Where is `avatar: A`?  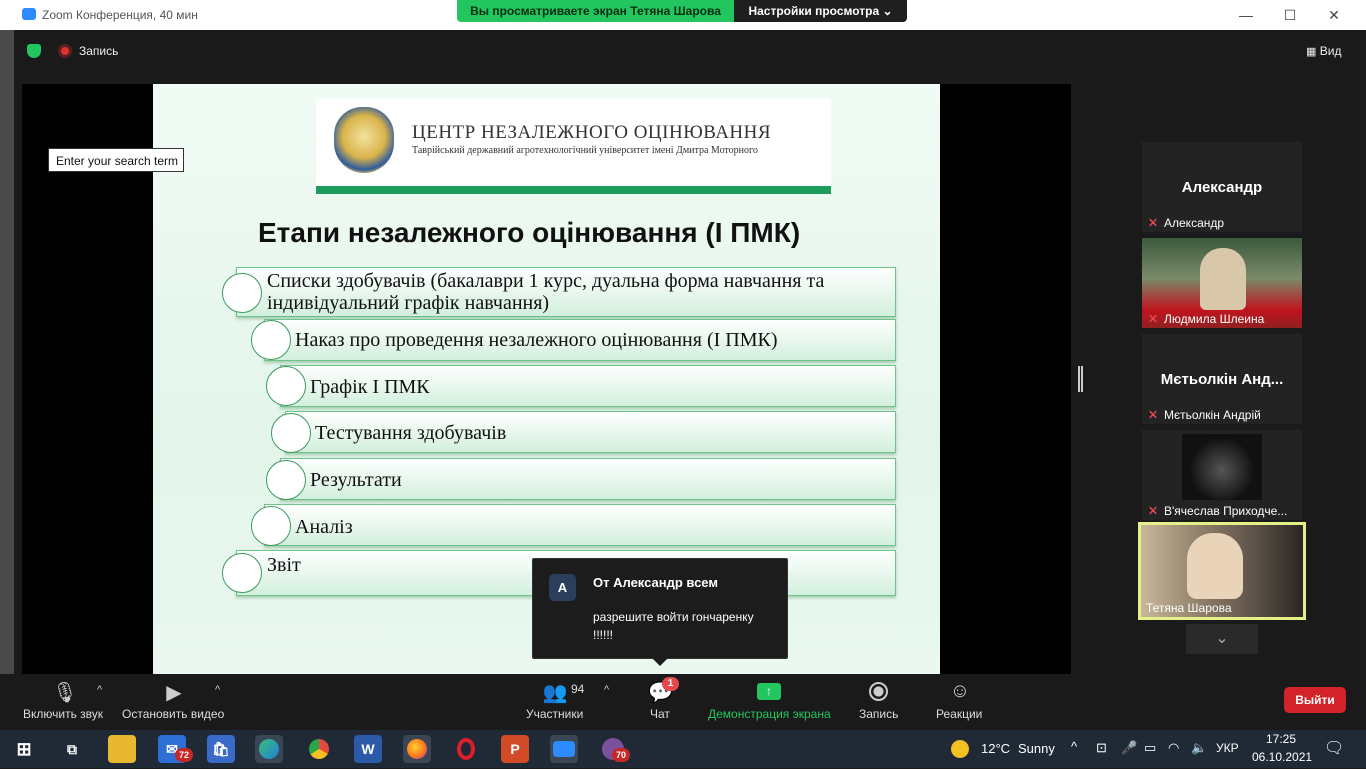
avatar: A is located at coordinates (562, 587).